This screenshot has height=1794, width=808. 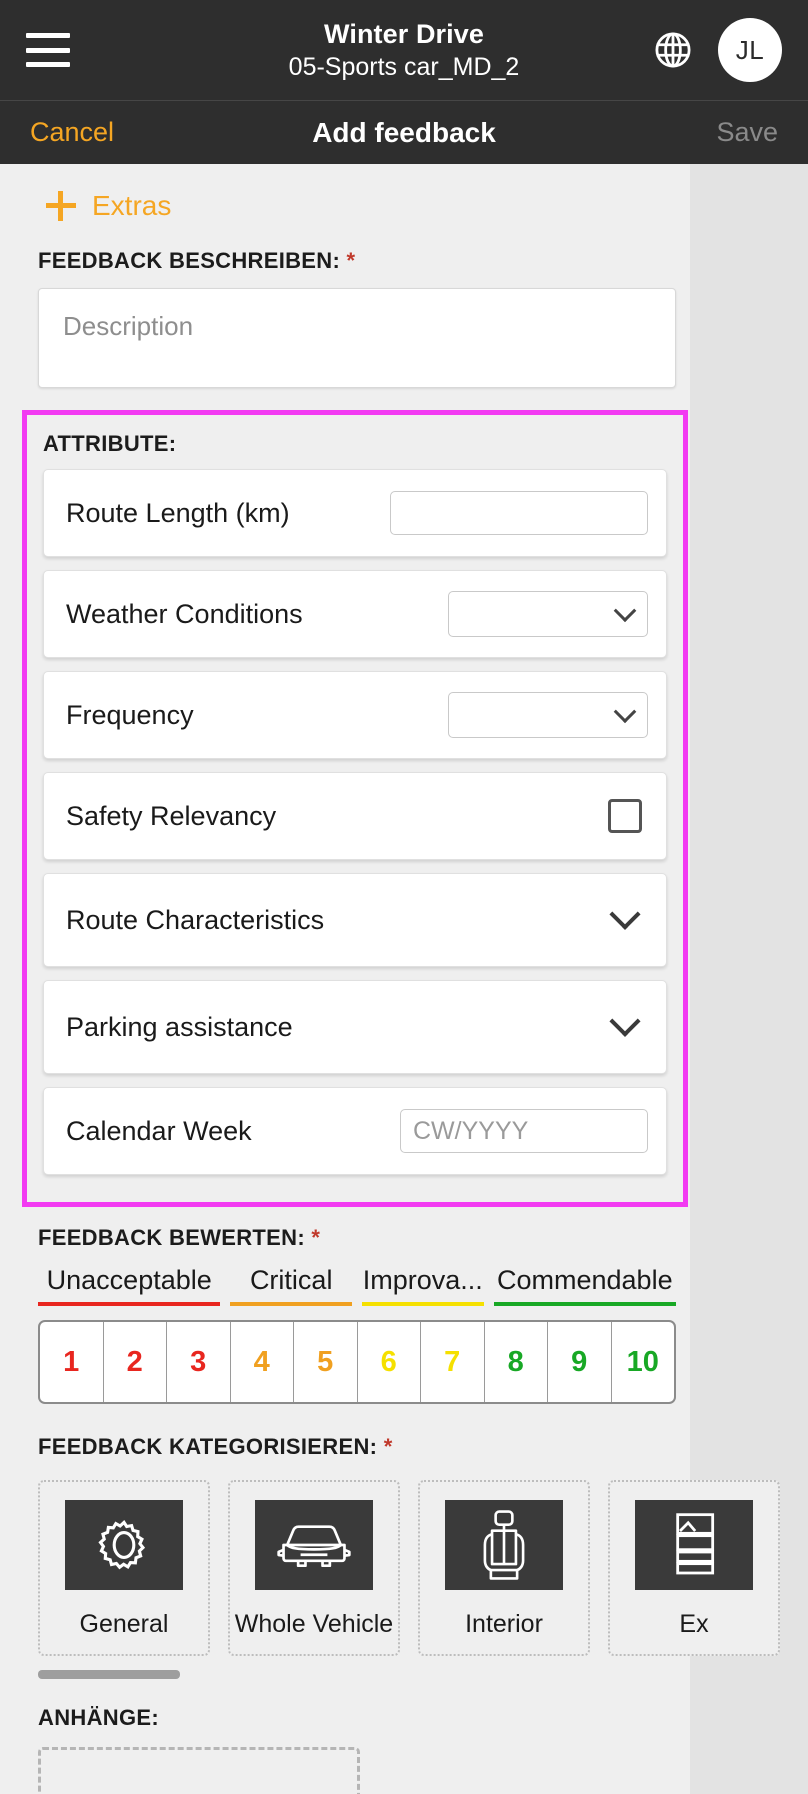 What do you see at coordinates (453, 1362) in the screenshot?
I see `rating-value-7: 7` at bounding box center [453, 1362].